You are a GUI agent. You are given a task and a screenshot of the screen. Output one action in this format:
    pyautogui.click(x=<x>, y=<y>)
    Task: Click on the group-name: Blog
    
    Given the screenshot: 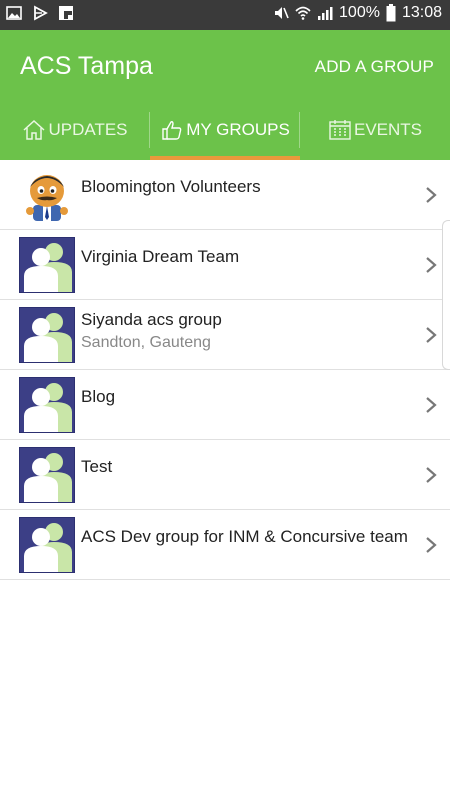 What is the action you would take?
    pyautogui.click(x=98, y=396)
    